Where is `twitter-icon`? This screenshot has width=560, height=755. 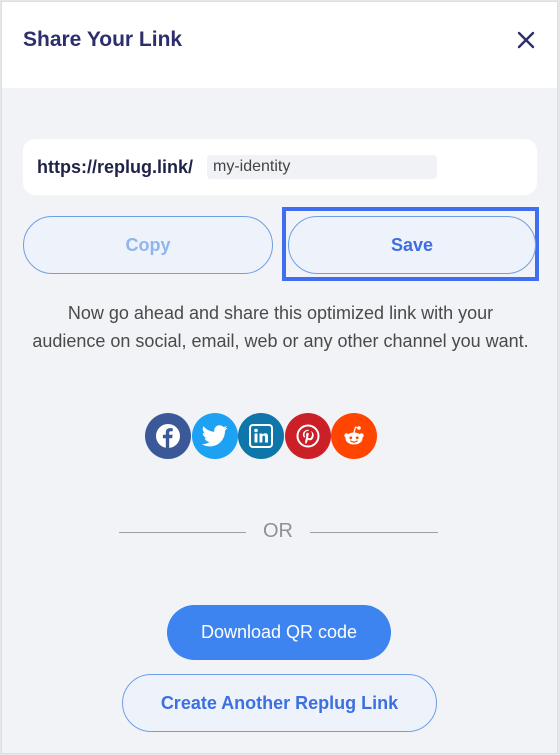 twitter-icon is located at coordinates (214, 436).